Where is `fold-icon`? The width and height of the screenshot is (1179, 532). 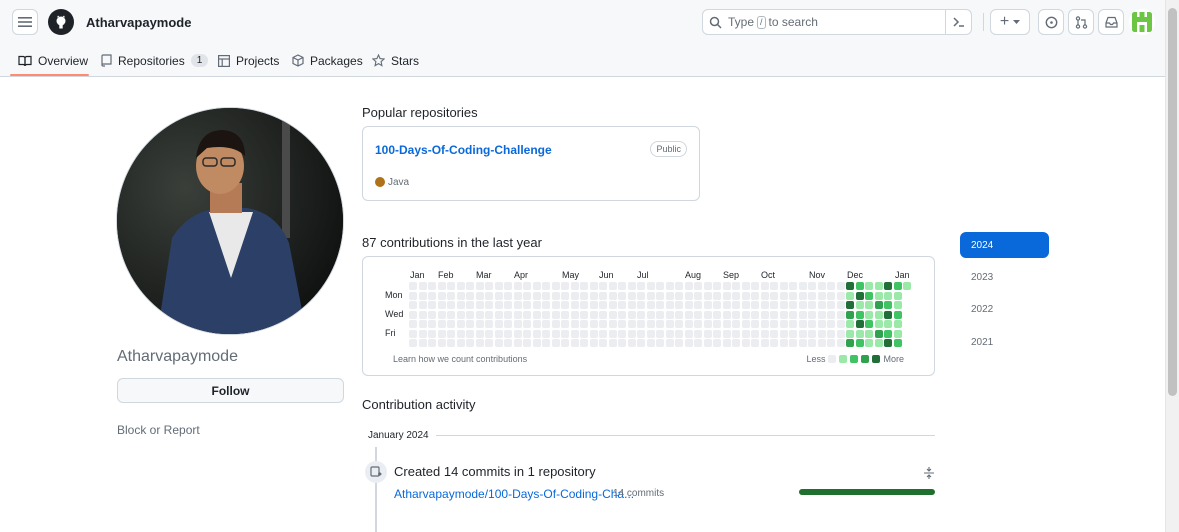
fold-icon is located at coordinates (929, 474).